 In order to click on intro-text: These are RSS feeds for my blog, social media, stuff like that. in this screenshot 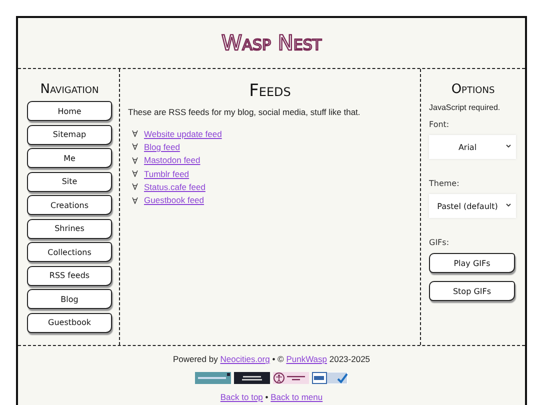, I will do `click(245, 112)`.